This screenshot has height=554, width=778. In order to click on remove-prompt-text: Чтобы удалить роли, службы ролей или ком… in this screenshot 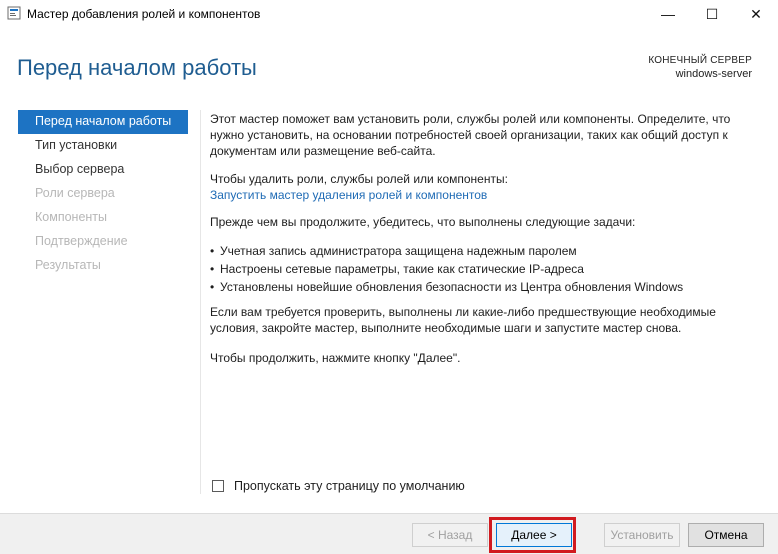, I will do `click(359, 179)`.